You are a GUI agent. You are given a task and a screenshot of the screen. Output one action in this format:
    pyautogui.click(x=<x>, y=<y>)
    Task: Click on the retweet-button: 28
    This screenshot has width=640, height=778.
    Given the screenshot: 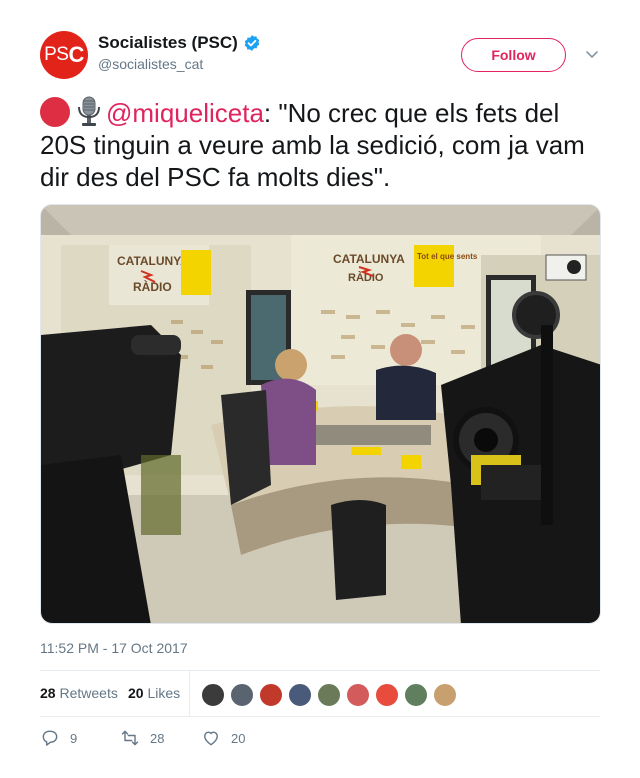 What is the action you would take?
    pyautogui.click(x=142, y=738)
    